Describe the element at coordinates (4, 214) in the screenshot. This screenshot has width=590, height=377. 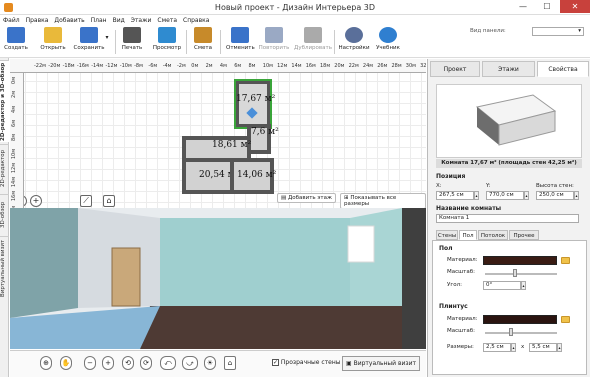
I see `tab-3d-view: 3D-обзор` at that location.